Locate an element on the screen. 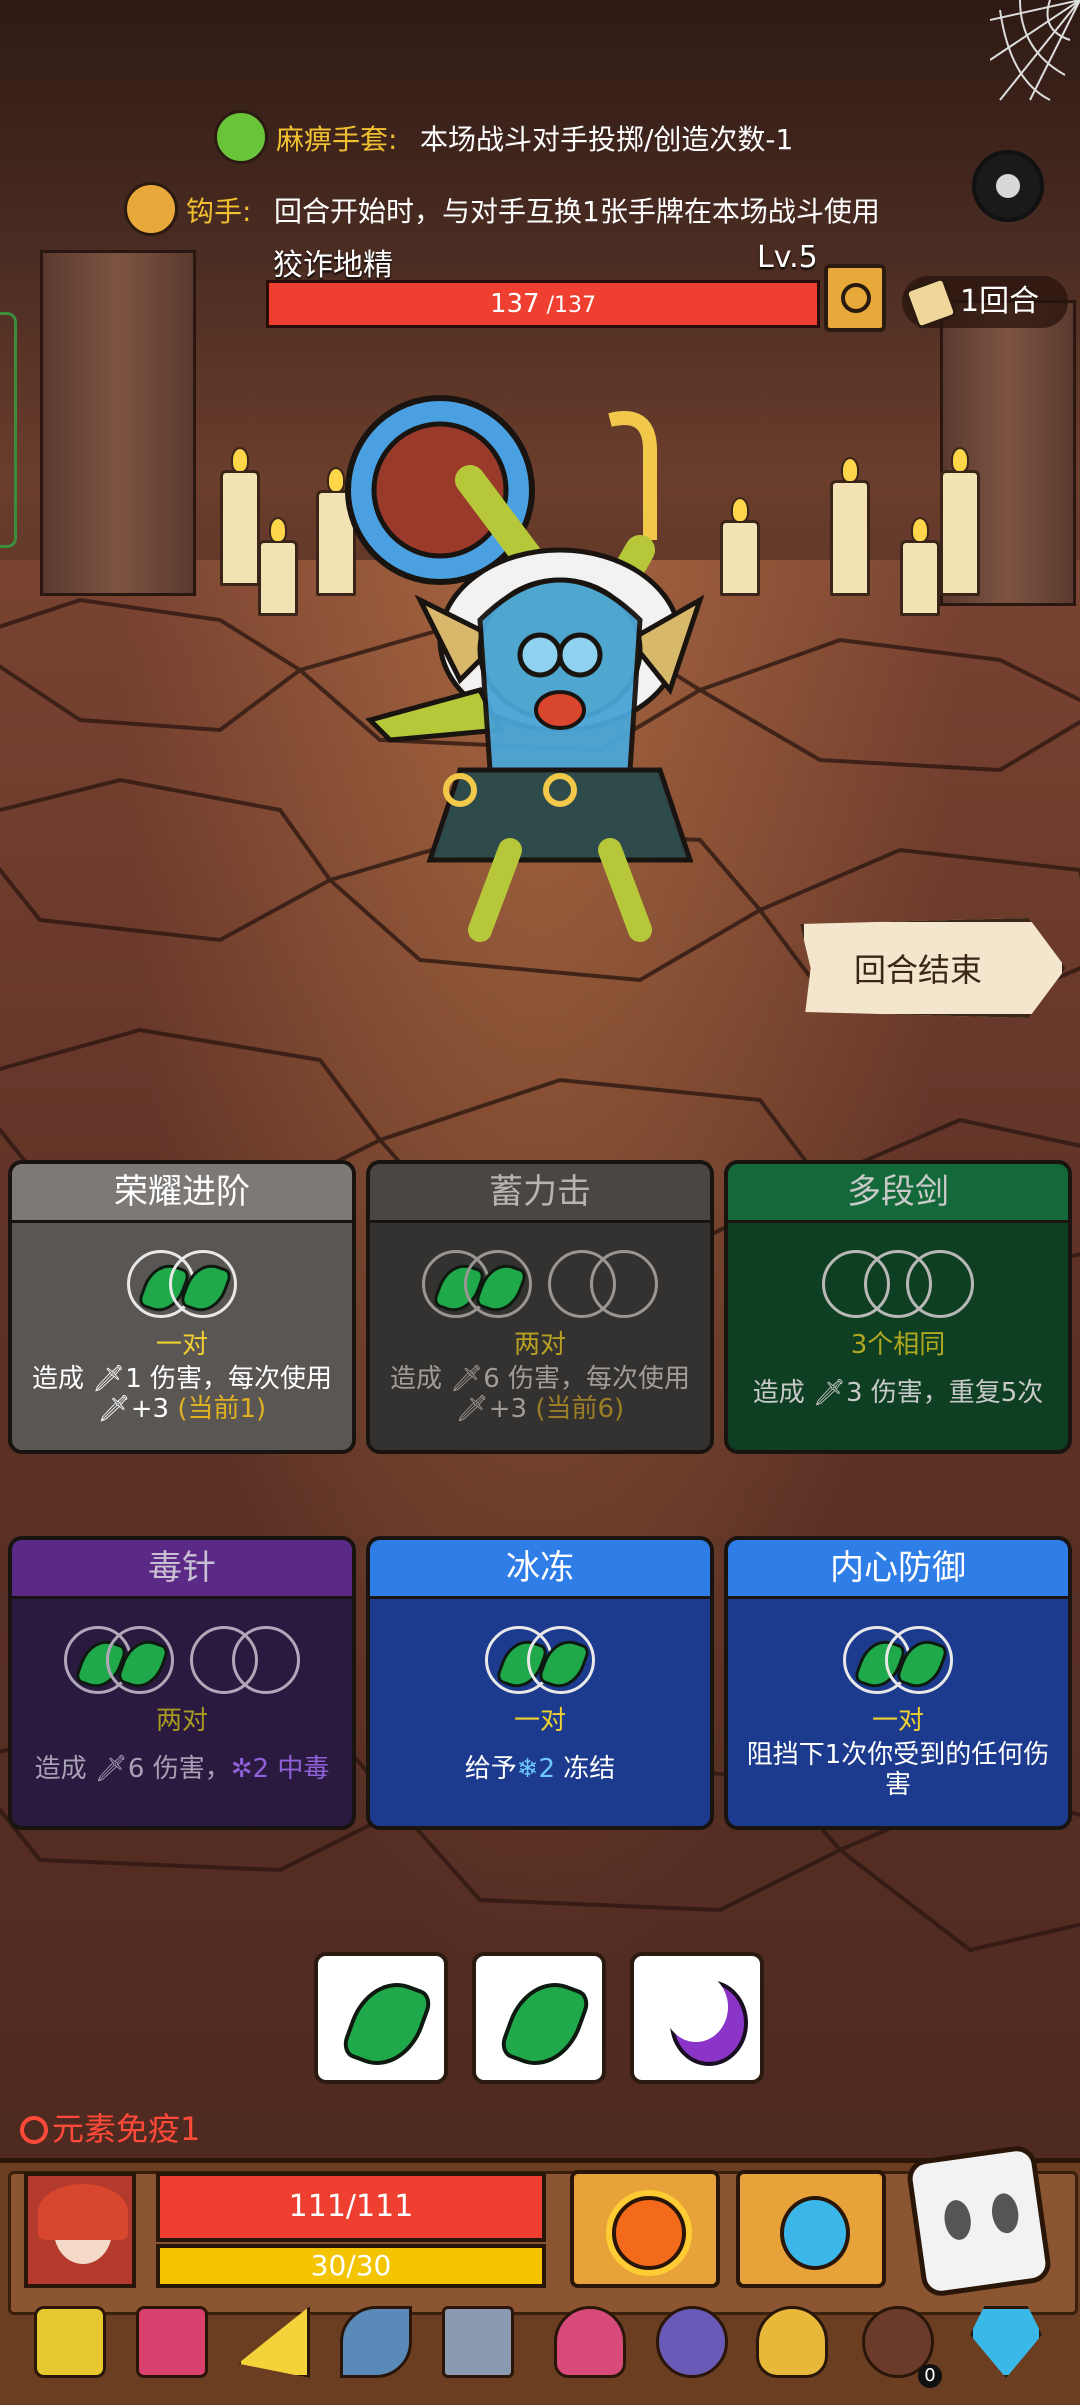  mushroom-icon is located at coordinates (590, 2342).